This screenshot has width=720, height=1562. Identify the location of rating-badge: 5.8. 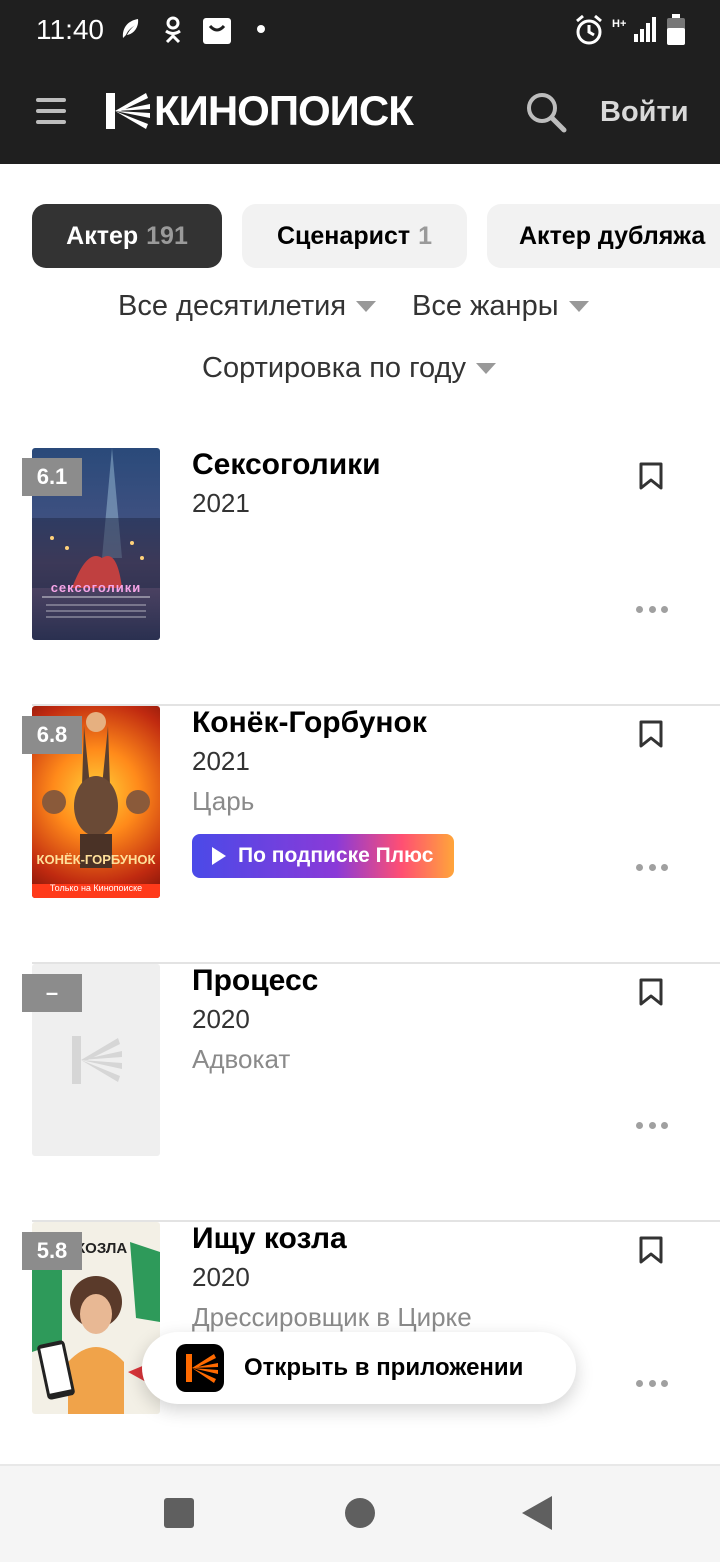
(52, 1251).